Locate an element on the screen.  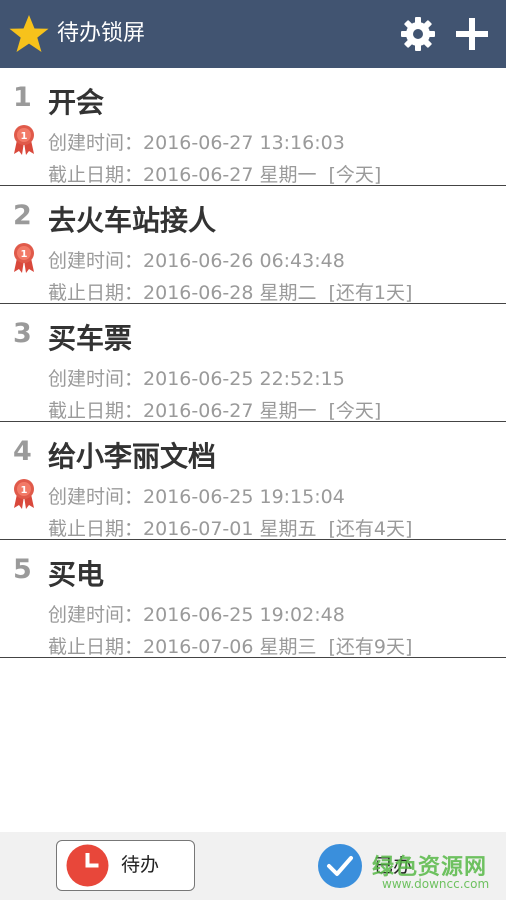
task-deadline: 截止日期：2016-06-28 星期二 [还有1天] is located at coordinates (230, 291).